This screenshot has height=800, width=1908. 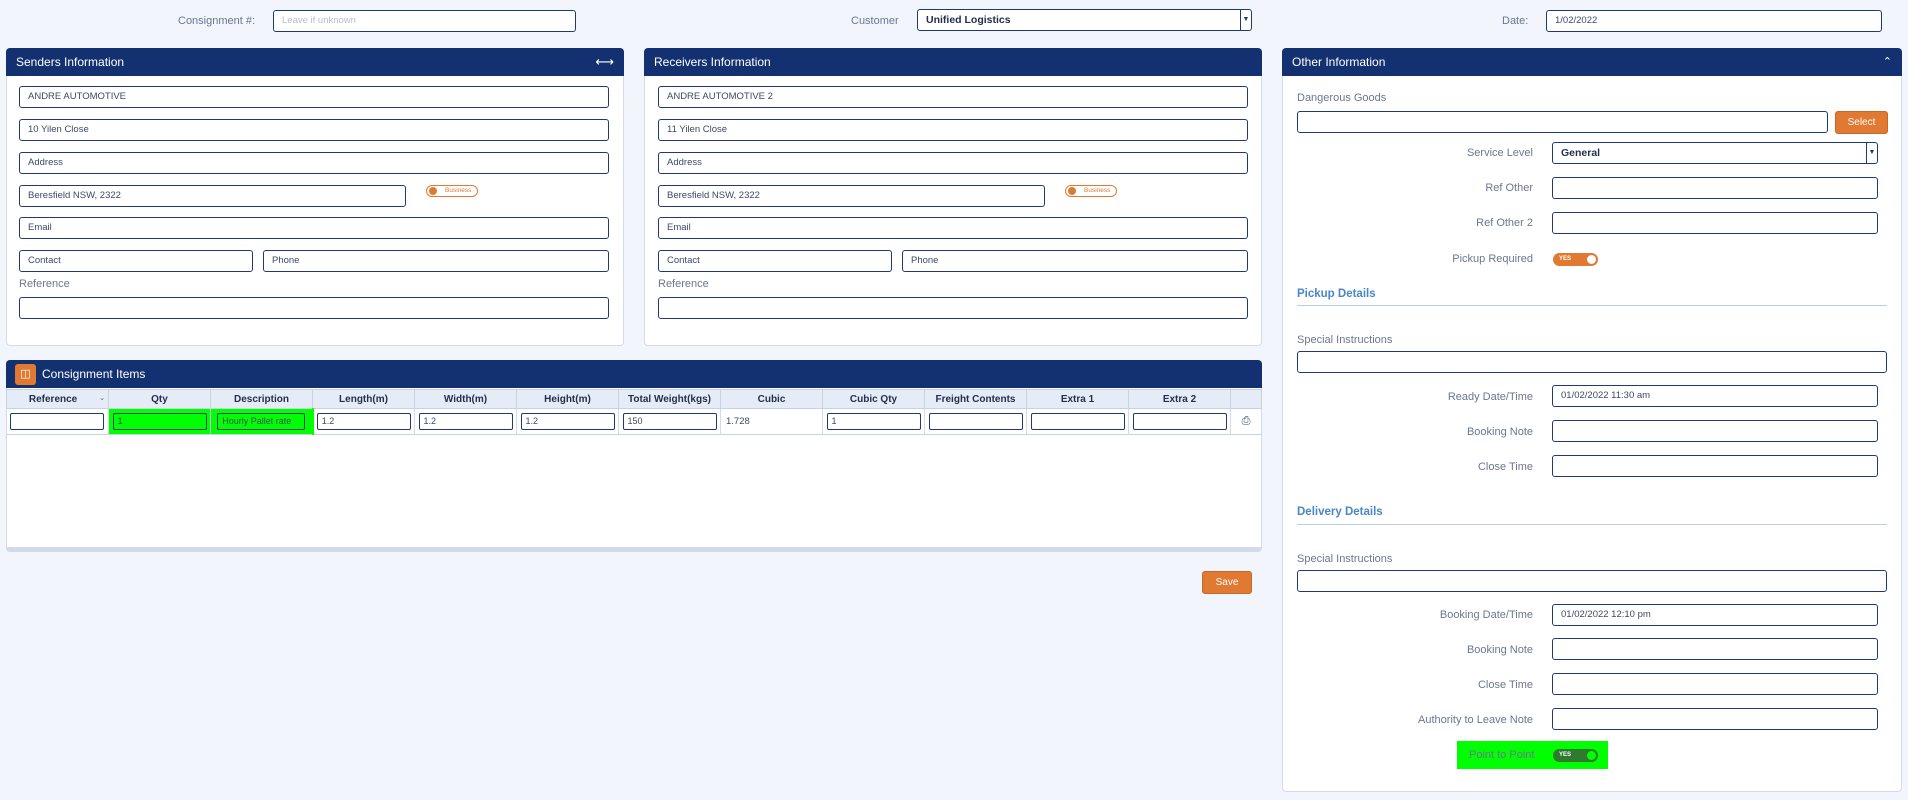 I want to click on col-header-weight: Total Weight(kgs), so click(x=669, y=399).